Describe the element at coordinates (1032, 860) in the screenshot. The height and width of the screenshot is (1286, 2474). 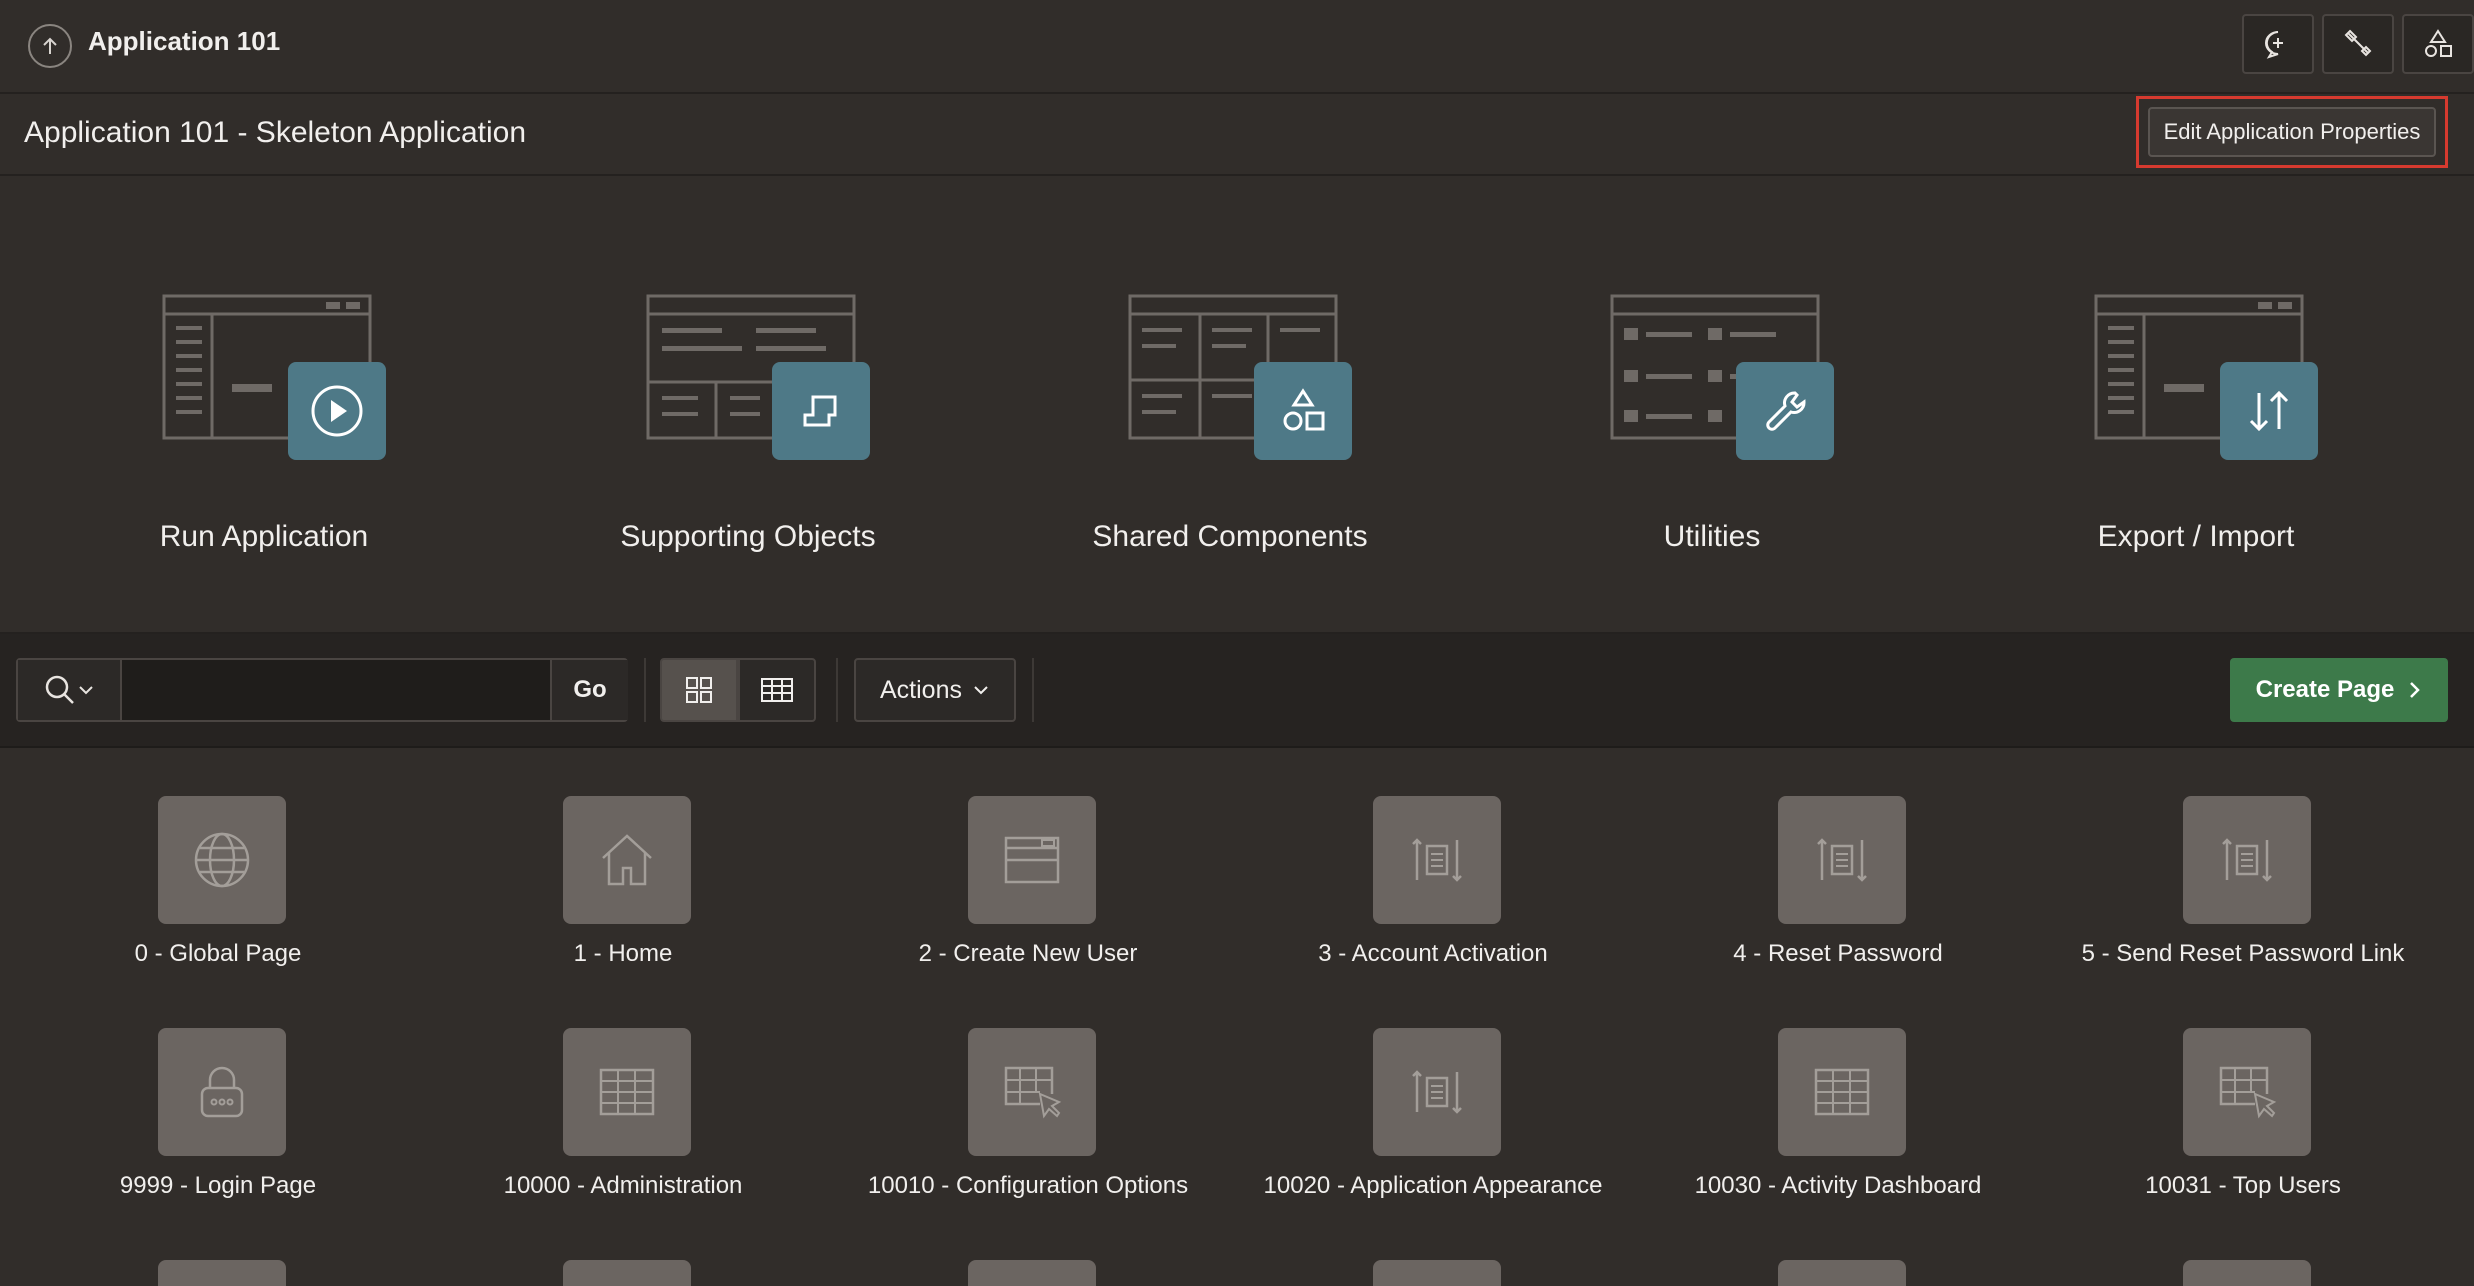
I see `form-icon` at that location.